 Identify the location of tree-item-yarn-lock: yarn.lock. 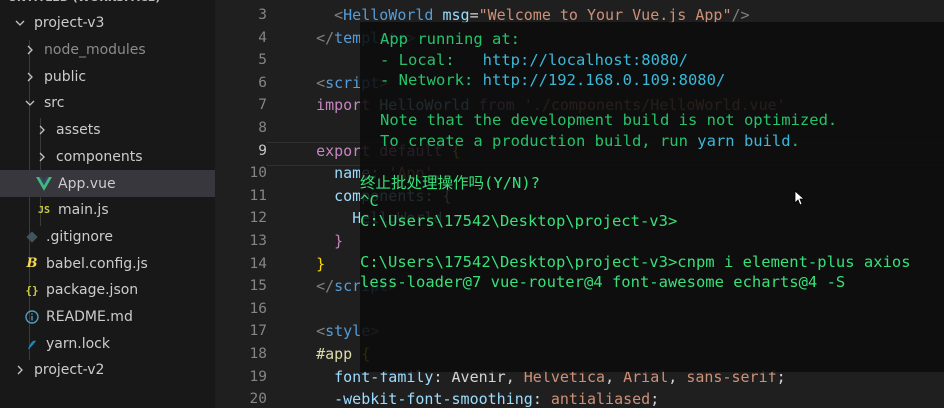
(107, 343).